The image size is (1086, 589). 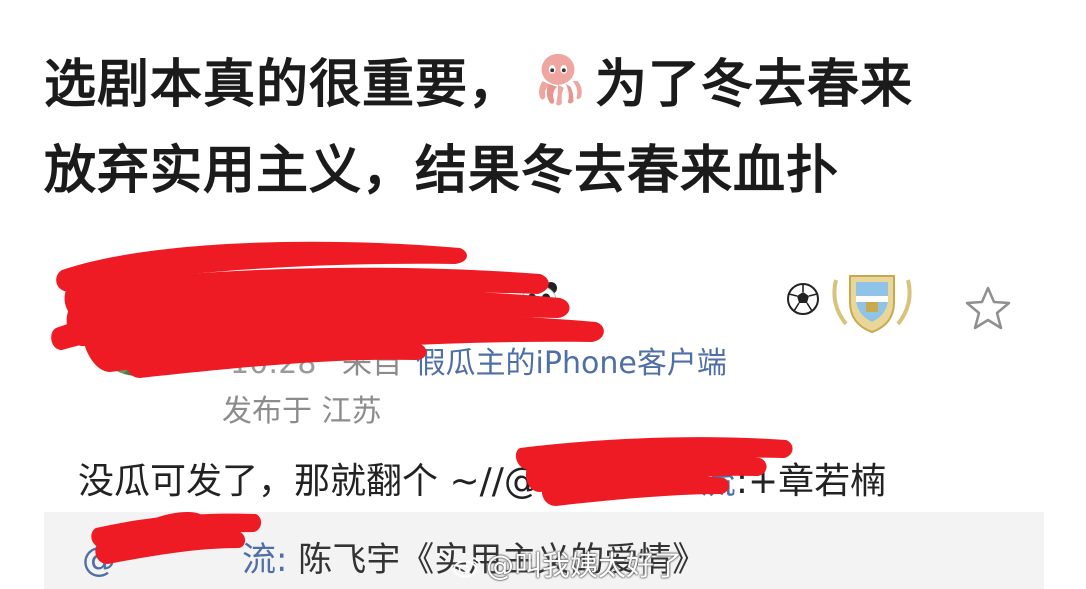 I want to click on weibo-logo-icon, so click(x=467, y=567).